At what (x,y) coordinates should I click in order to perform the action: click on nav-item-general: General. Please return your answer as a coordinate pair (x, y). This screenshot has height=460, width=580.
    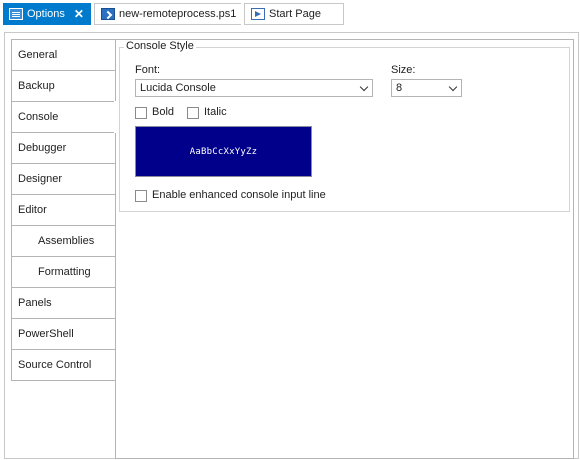
    Looking at the image, I should click on (63, 55).